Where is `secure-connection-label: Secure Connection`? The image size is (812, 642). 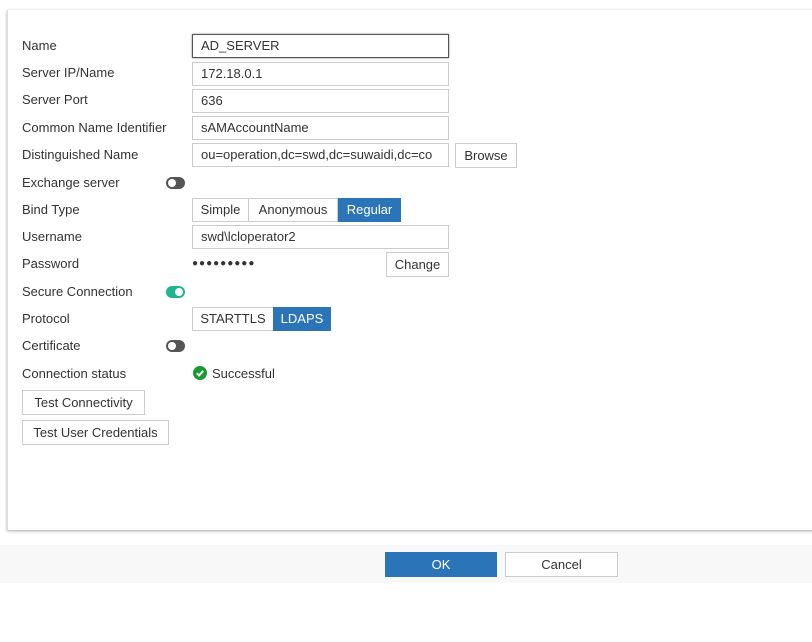
secure-connection-label: Secure Connection is located at coordinates (77, 291).